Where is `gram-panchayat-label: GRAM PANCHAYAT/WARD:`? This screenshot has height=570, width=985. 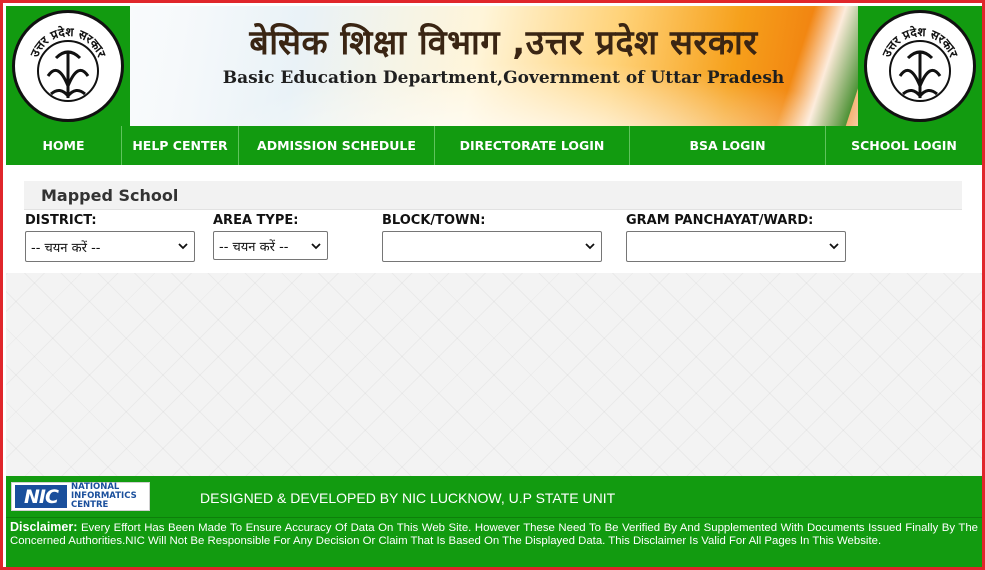
gram-panchayat-label: GRAM PANCHAYAT/WARD: is located at coordinates (720, 220).